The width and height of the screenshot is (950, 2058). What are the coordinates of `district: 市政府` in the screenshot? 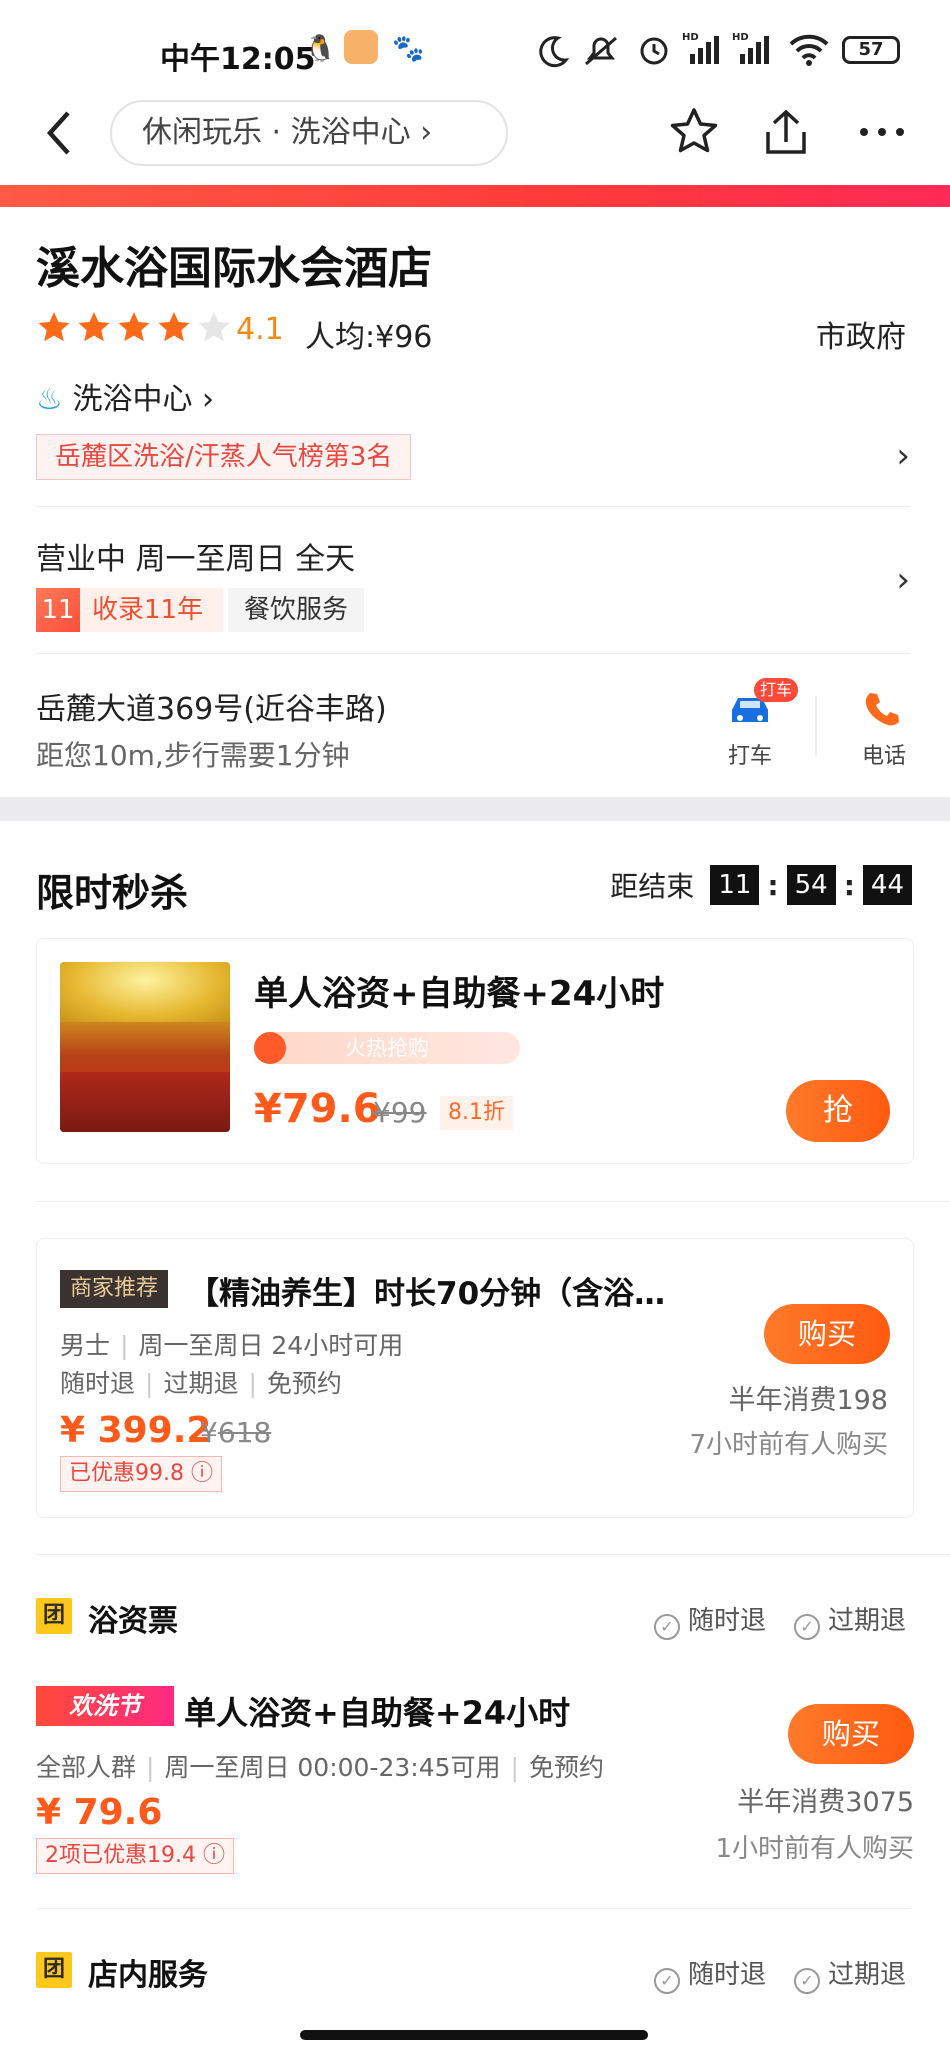 It's located at (861, 337).